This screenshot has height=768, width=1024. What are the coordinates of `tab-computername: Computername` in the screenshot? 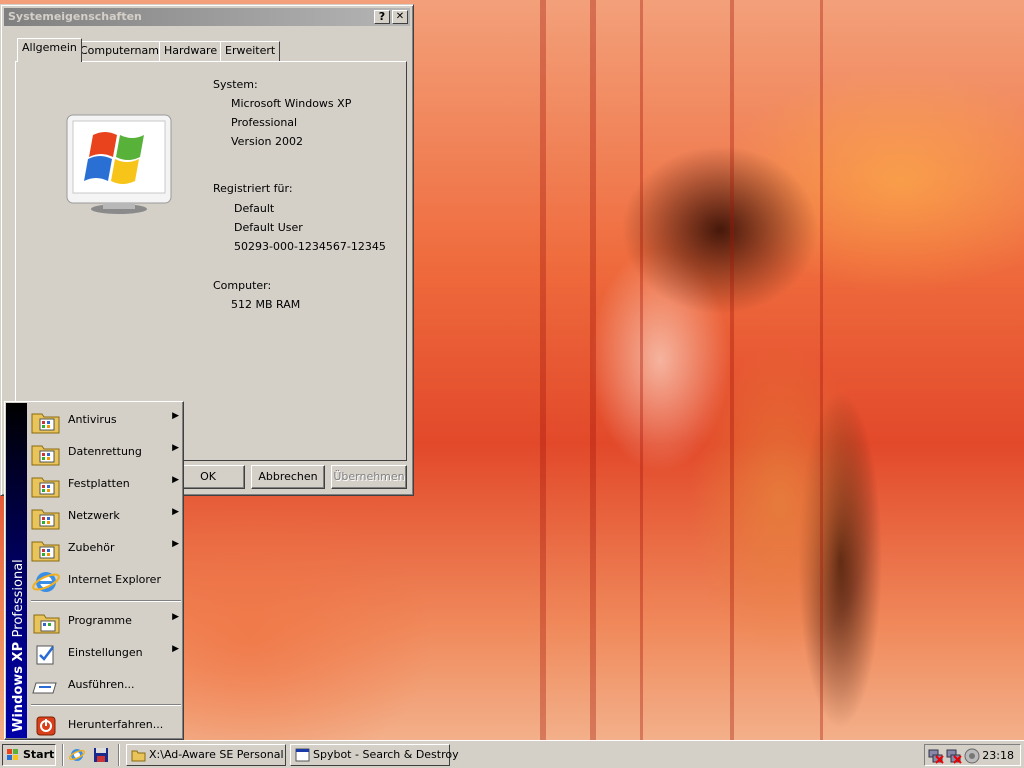 It's located at (123, 51).